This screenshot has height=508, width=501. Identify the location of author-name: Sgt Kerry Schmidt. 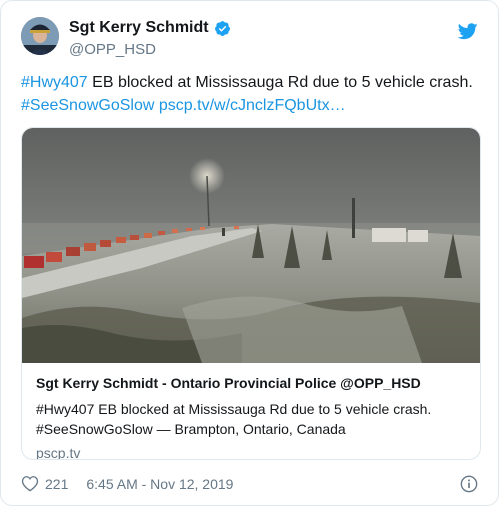
(139, 28).